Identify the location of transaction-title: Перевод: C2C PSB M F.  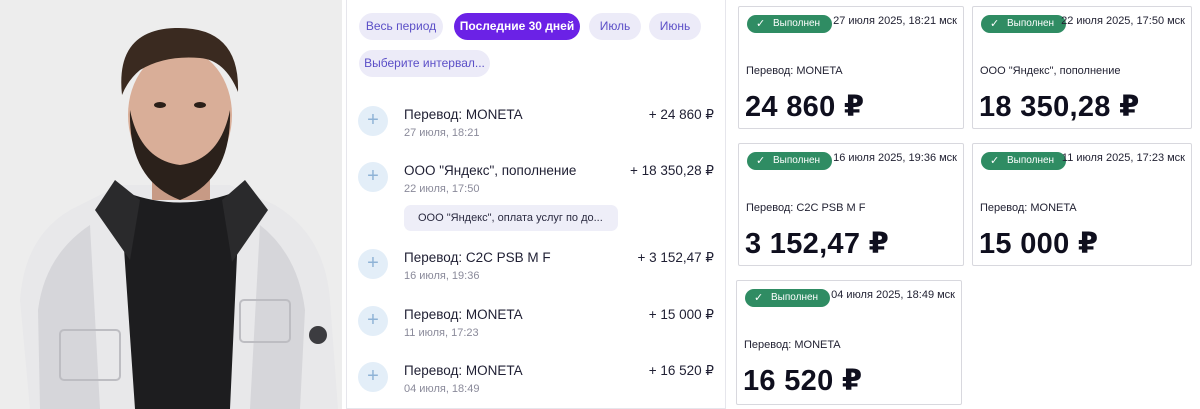
(477, 257).